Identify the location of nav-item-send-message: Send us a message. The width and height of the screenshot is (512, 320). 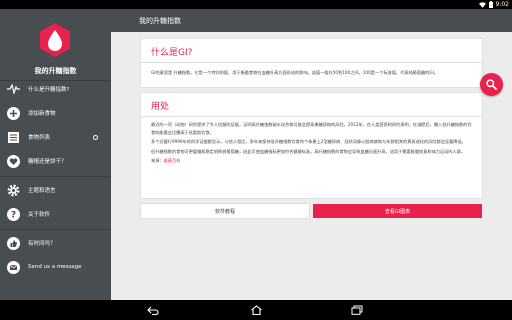
(55, 267).